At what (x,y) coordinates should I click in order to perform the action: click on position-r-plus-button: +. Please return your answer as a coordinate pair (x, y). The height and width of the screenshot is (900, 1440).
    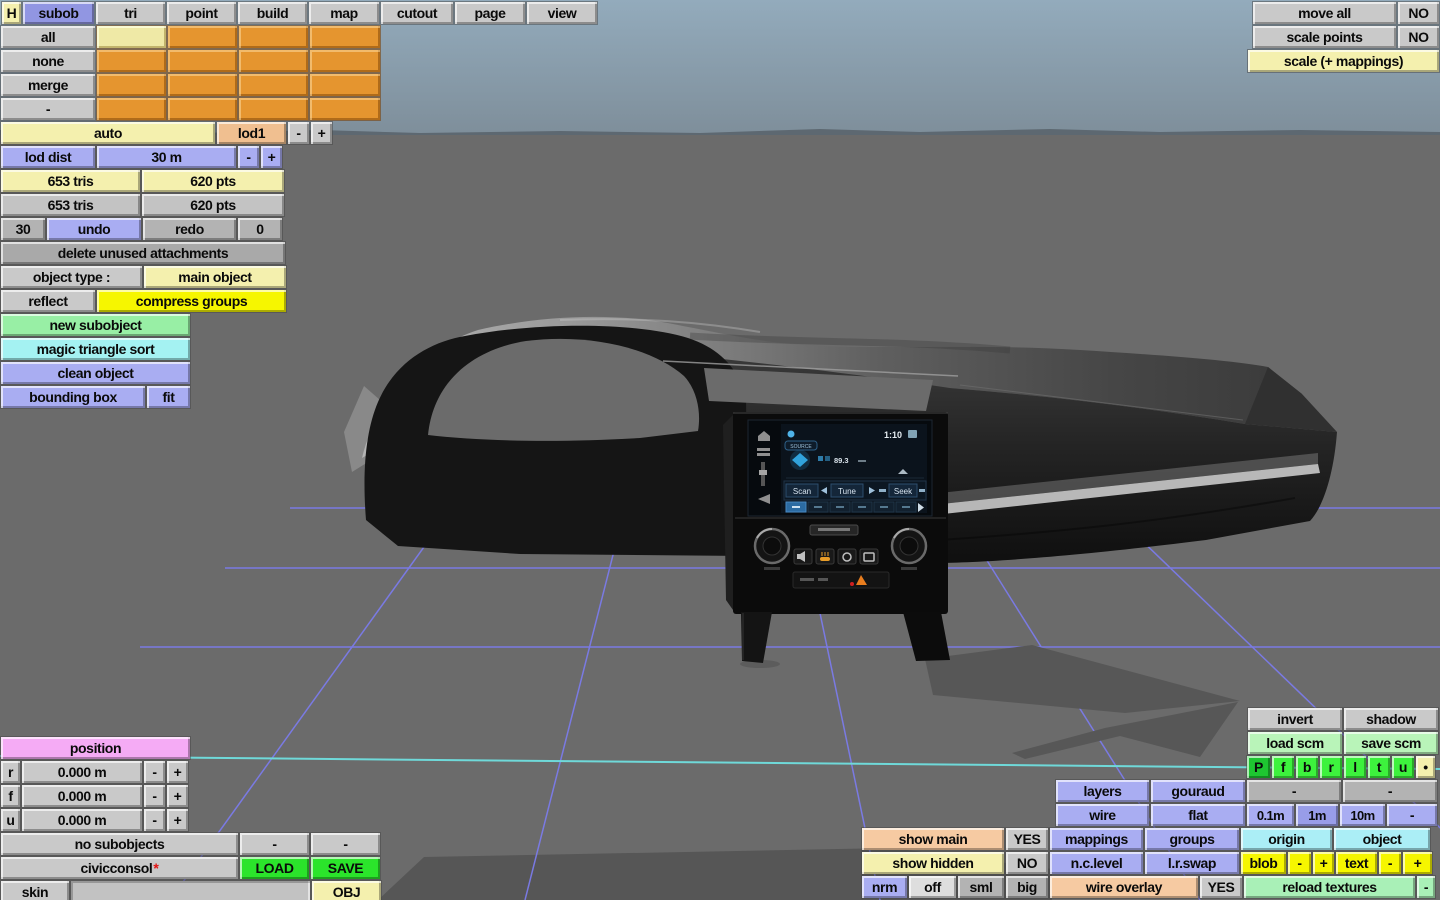
    Looking at the image, I should click on (177, 772).